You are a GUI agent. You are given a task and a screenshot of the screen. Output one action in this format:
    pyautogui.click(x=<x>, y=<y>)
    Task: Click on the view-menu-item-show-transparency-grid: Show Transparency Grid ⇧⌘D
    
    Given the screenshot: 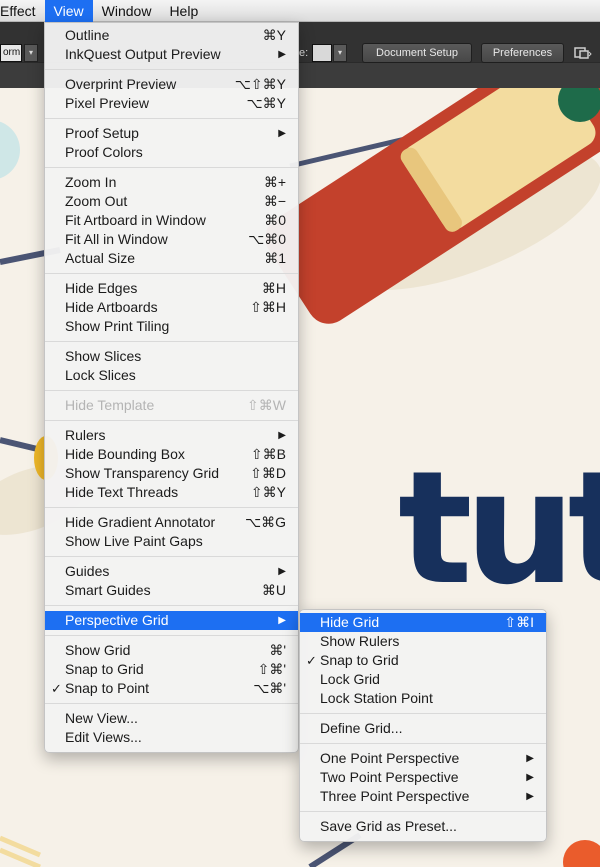 What is the action you would take?
    pyautogui.click(x=171, y=473)
    